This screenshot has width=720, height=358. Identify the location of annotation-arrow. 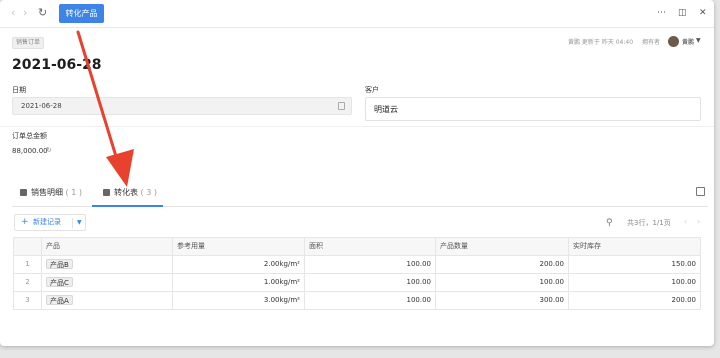
(105, 108).